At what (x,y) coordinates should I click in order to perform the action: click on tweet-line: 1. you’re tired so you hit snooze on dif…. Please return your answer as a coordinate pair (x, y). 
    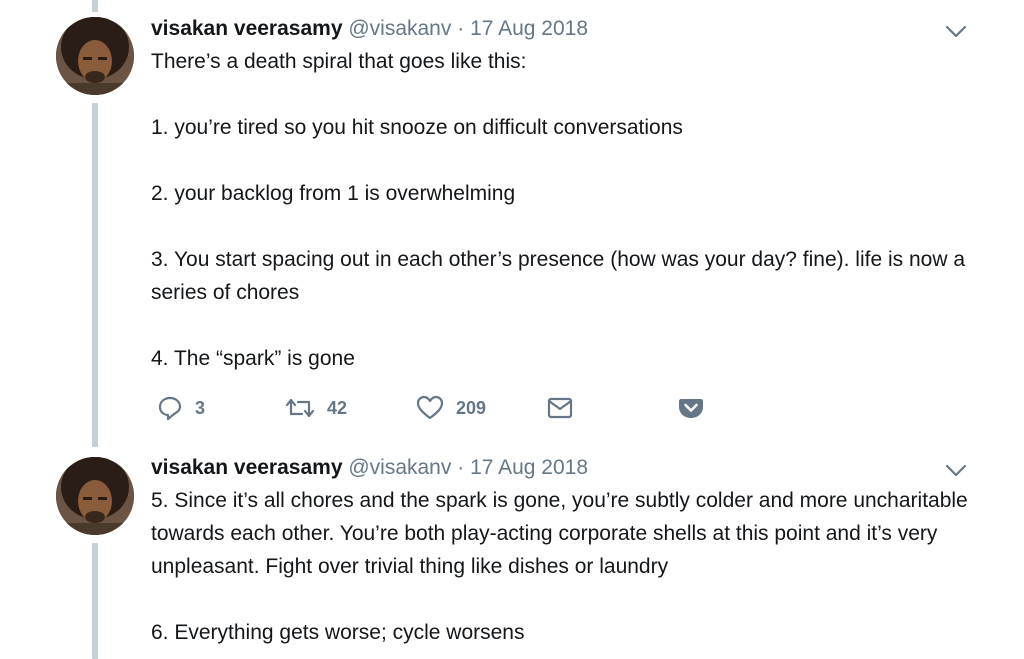
    Looking at the image, I should click on (417, 127).